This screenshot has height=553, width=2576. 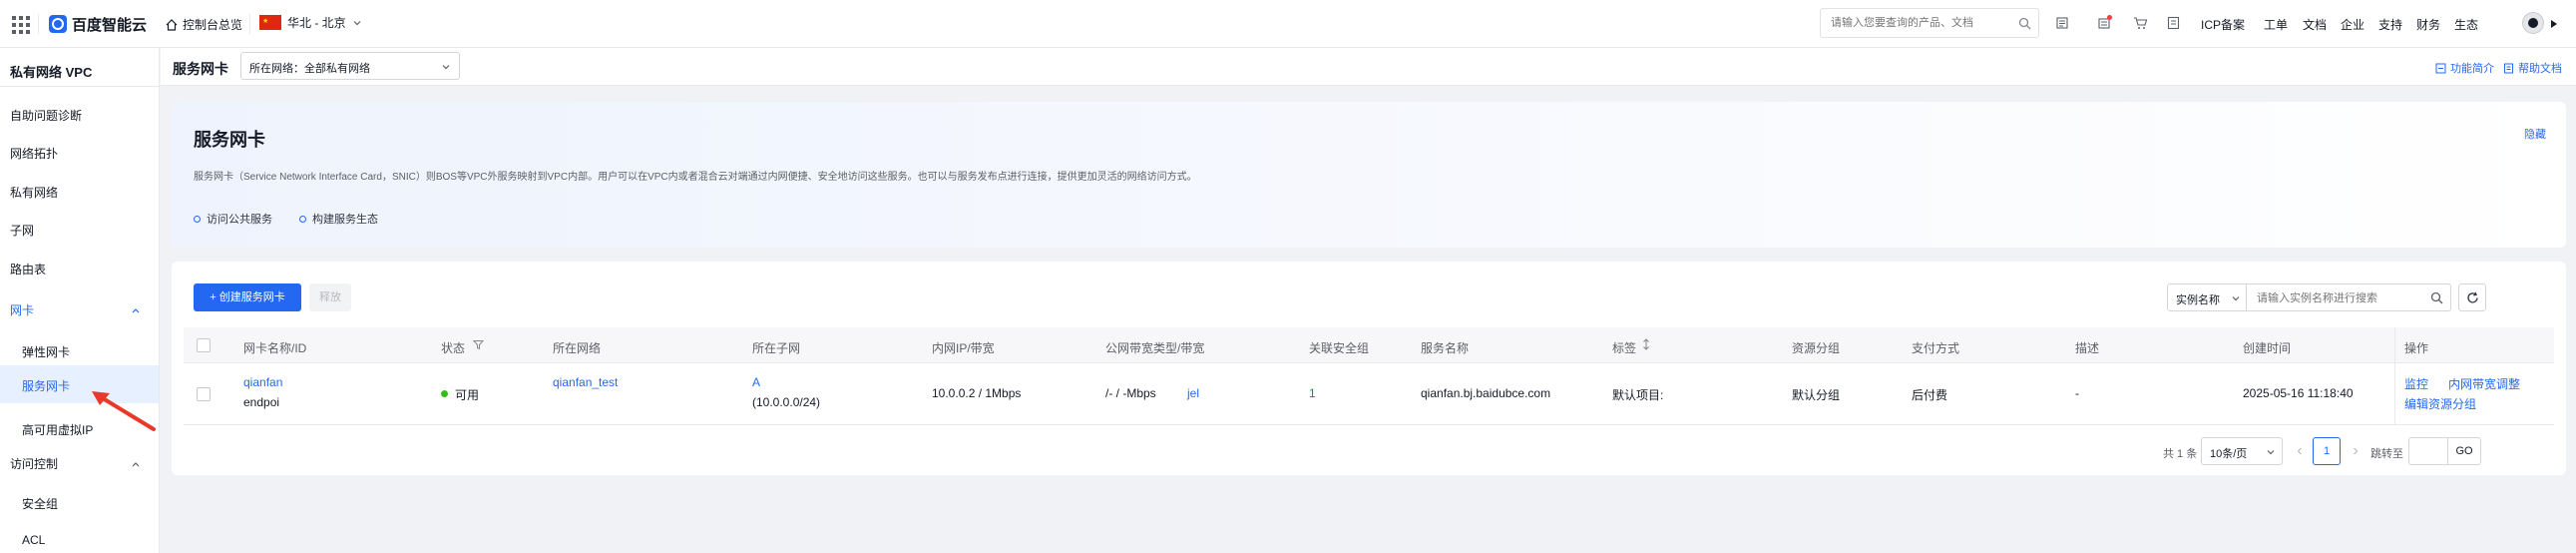 What do you see at coordinates (275, 348) in the screenshot?
I see `header-name-id: 网卡名称/ID` at bounding box center [275, 348].